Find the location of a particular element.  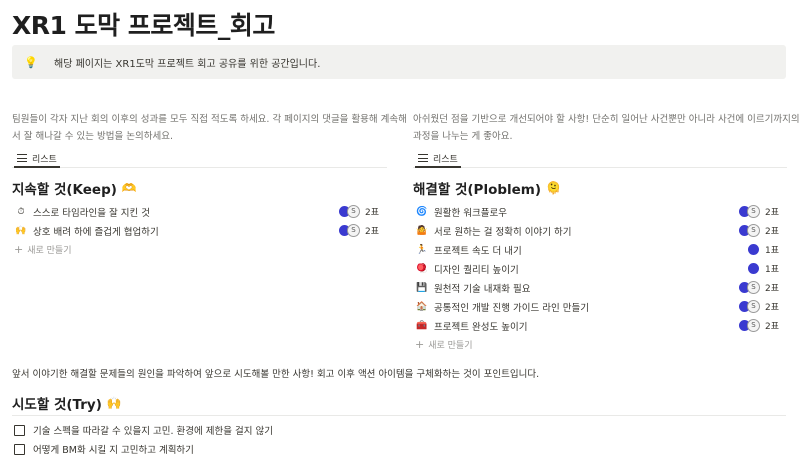

floppy-disk-icon: 💾 is located at coordinates (422, 287).